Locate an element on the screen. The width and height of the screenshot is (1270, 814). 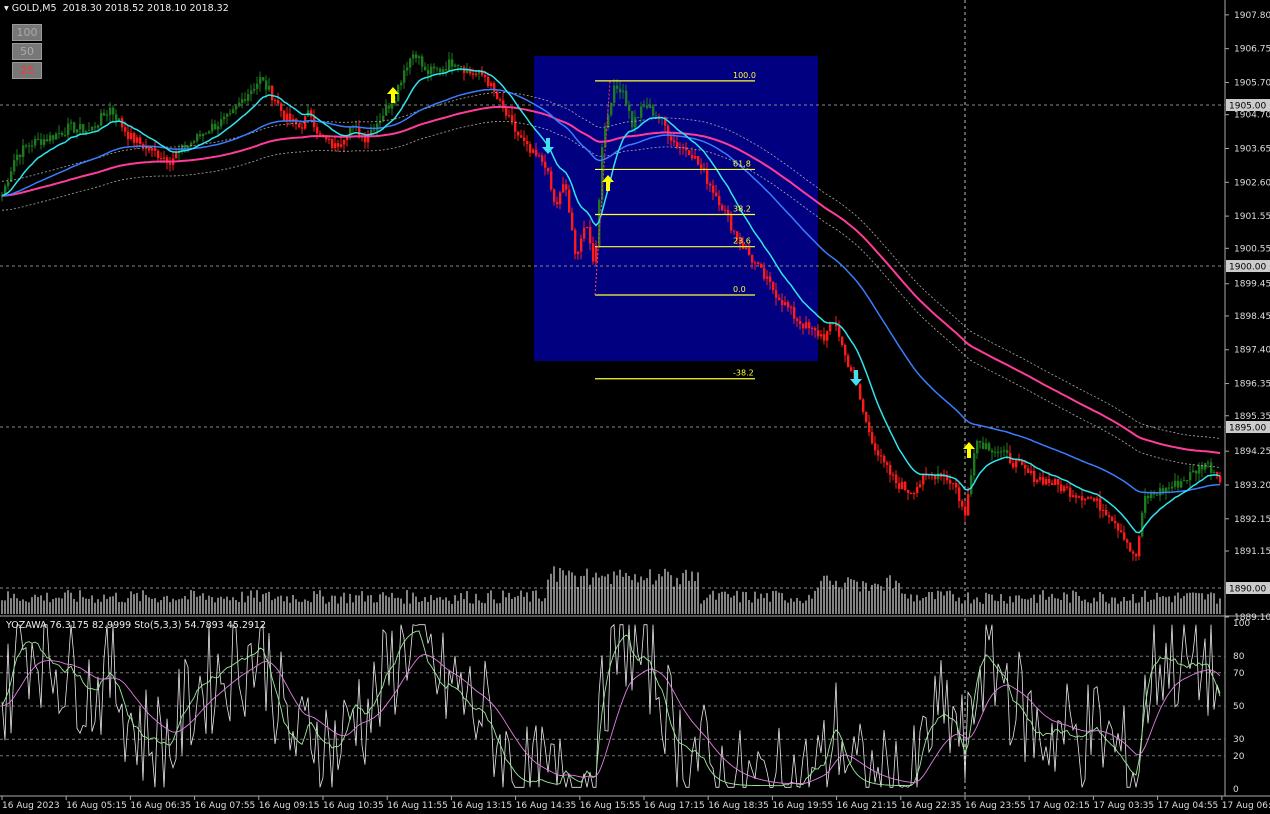
fib-level-label: 100.0 is located at coordinates (744, 75).